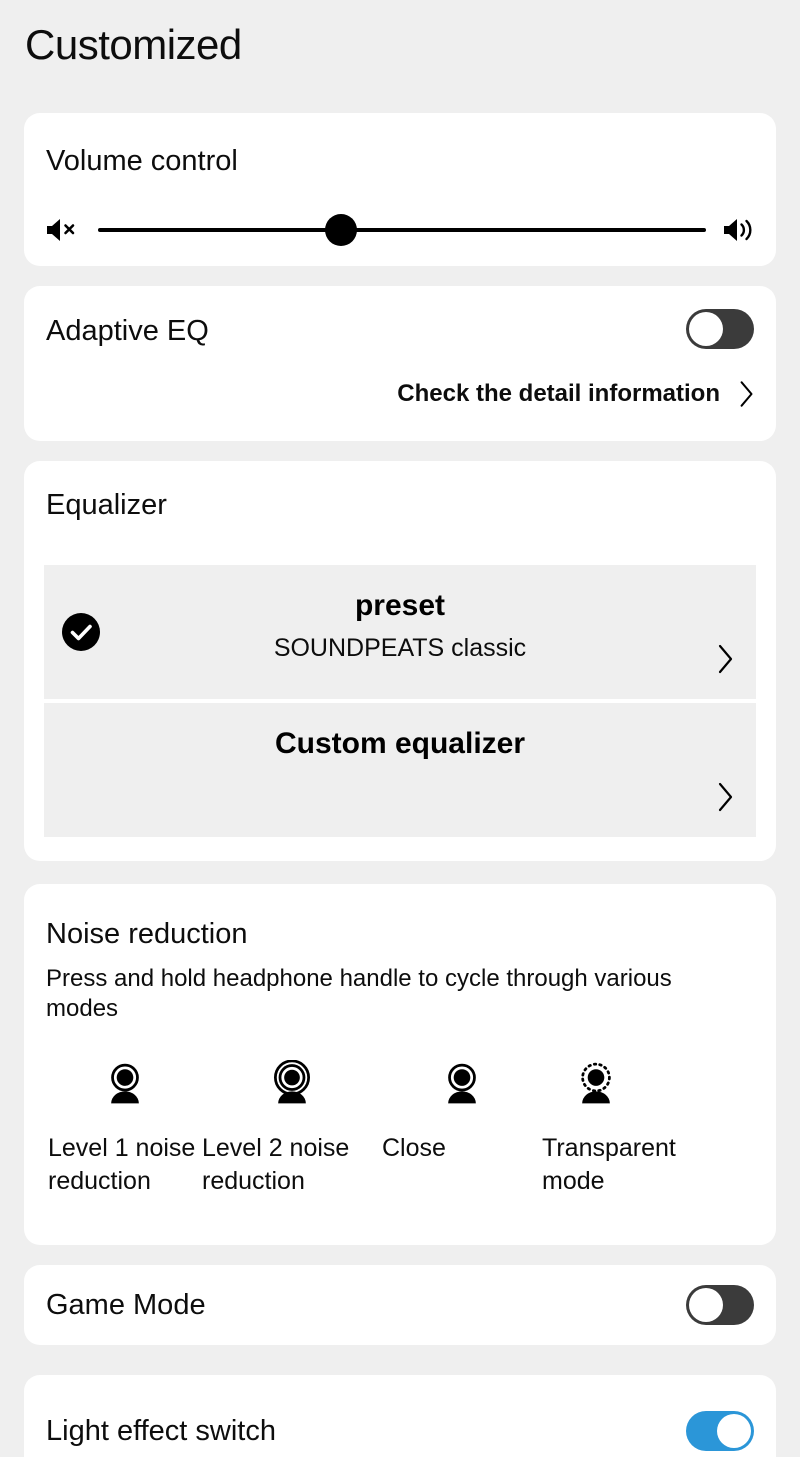 This screenshot has width=800, height=1457. What do you see at coordinates (133, 44) in the screenshot?
I see `page-title: Customized` at bounding box center [133, 44].